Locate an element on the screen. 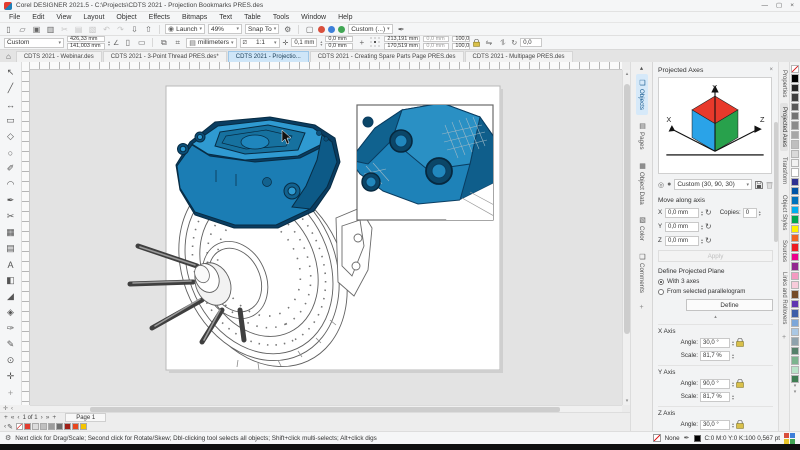  rectangle-tool: ▭ is located at coordinates (11, 120).